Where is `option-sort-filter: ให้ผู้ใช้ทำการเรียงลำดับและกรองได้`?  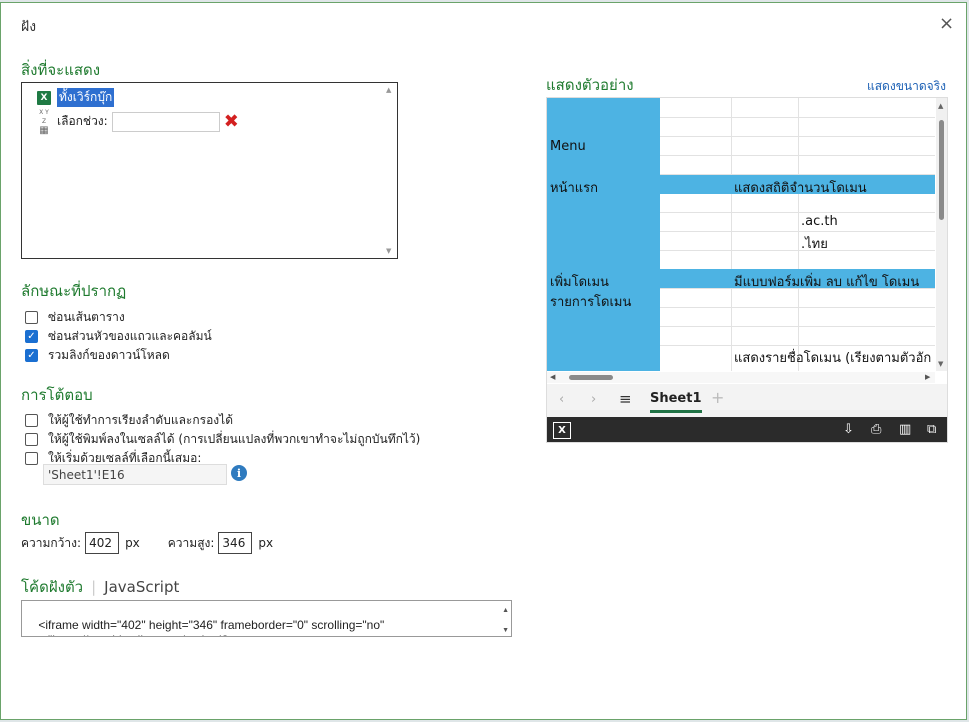
option-sort-filter: ให้ผู้ใช้ทำการเรียงลำดับและกรองได้ is located at coordinates (129, 420).